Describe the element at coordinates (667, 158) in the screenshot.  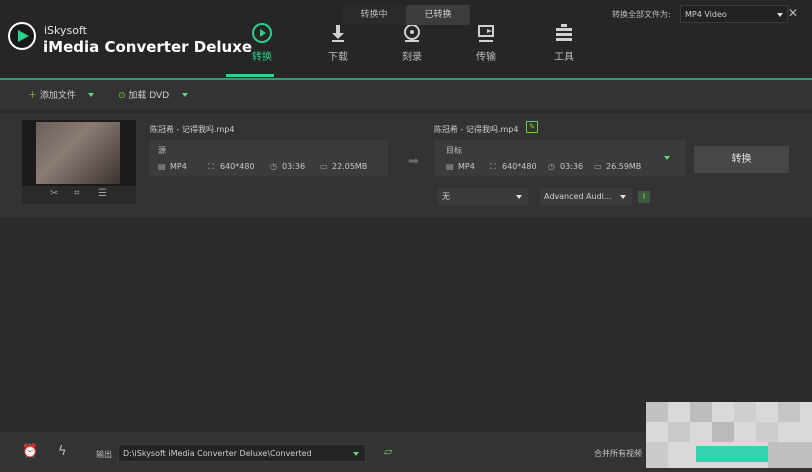
I see `target-settings-dropdown-icon` at that location.